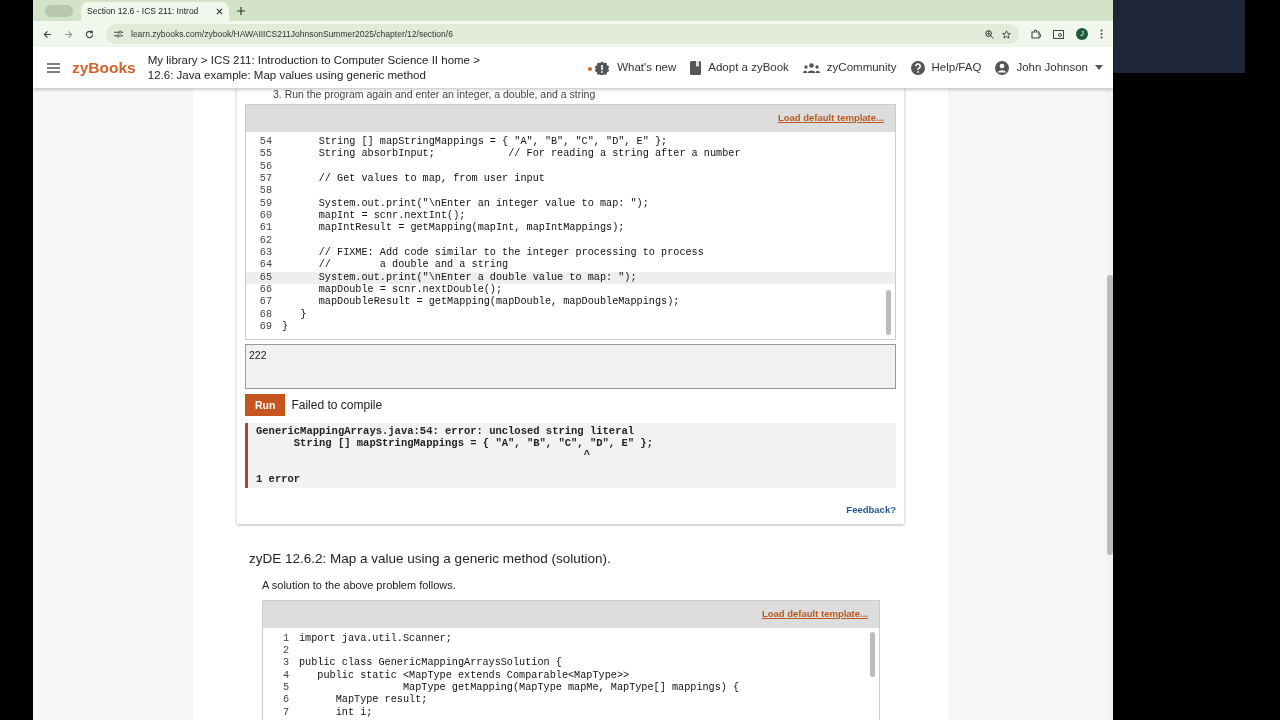 The height and width of the screenshot is (720, 1280). What do you see at coordinates (861, 67) in the screenshot?
I see `nav-link: zyCommunity` at bounding box center [861, 67].